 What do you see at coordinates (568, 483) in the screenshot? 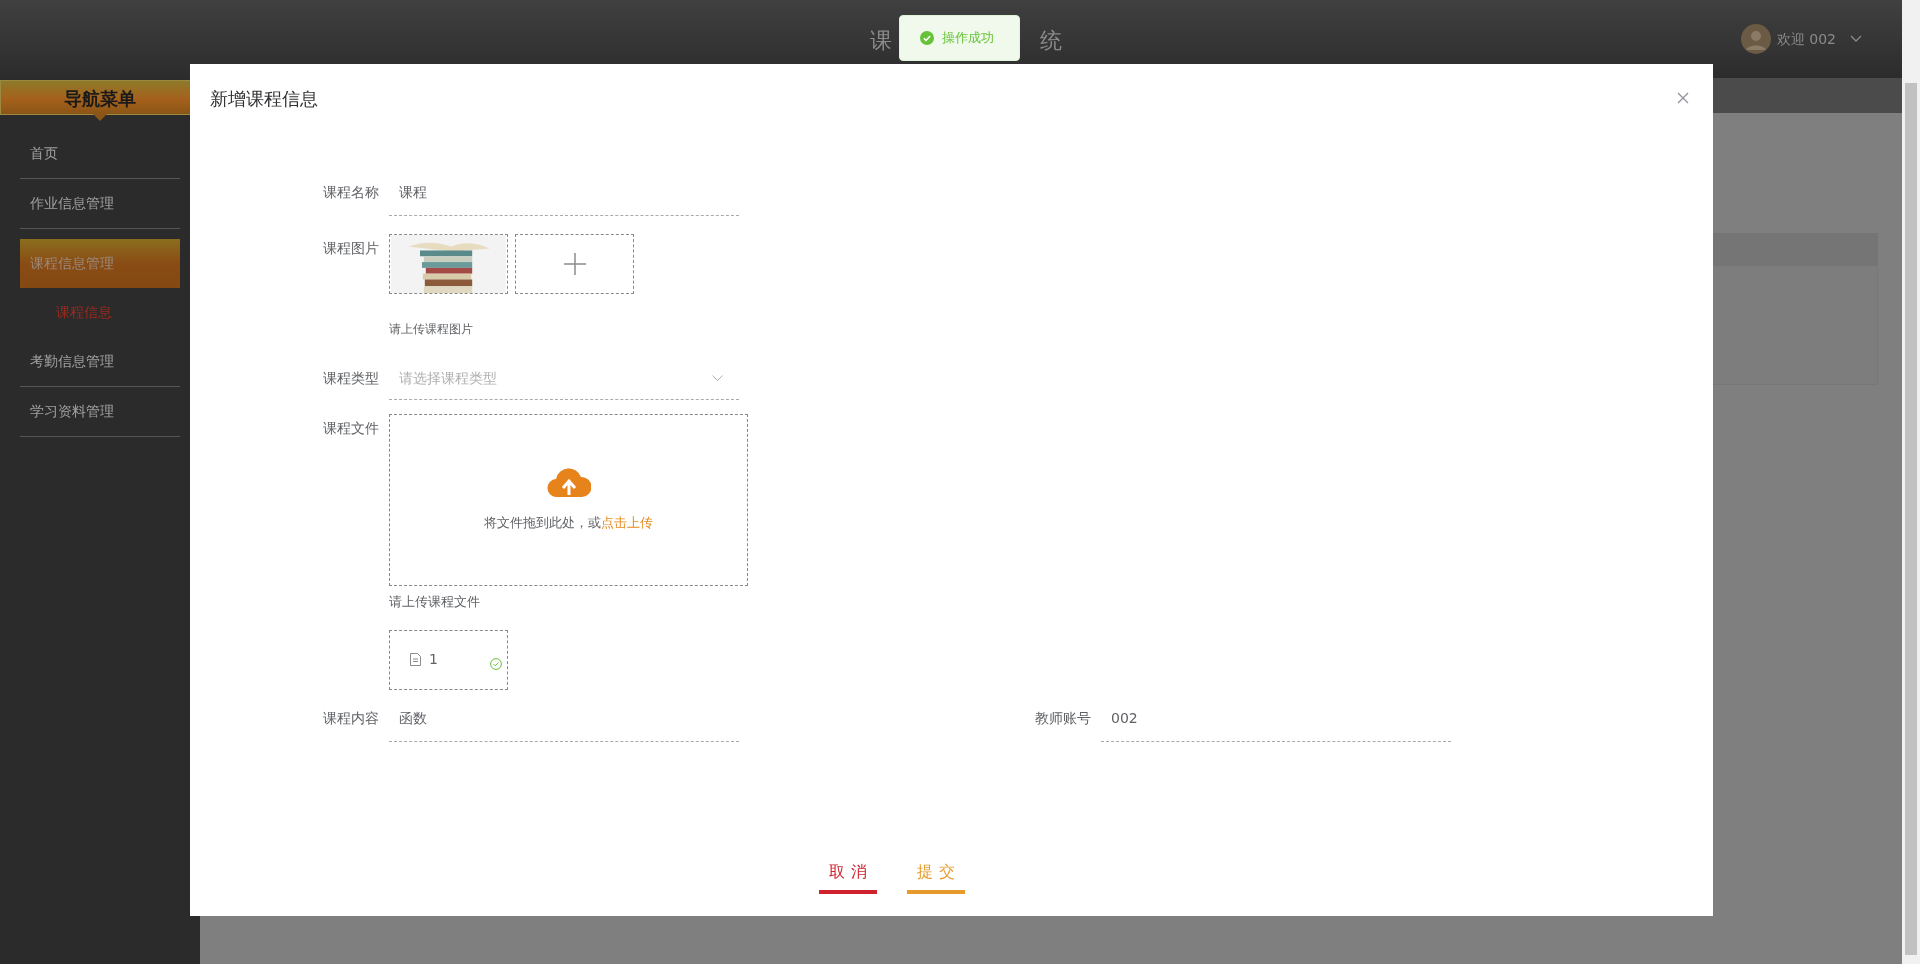
I see `upload-cloud-icon` at bounding box center [568, 483].